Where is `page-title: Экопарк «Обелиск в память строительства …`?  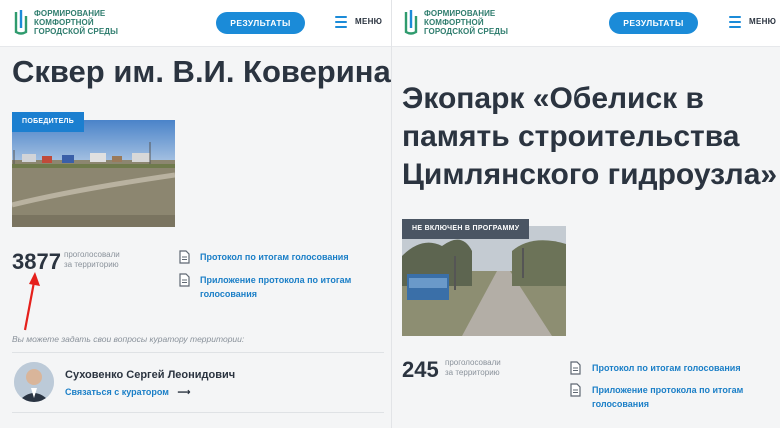
page-title: Экопарк «Обелиск в память строительства … is located at coordinates (590, 136).